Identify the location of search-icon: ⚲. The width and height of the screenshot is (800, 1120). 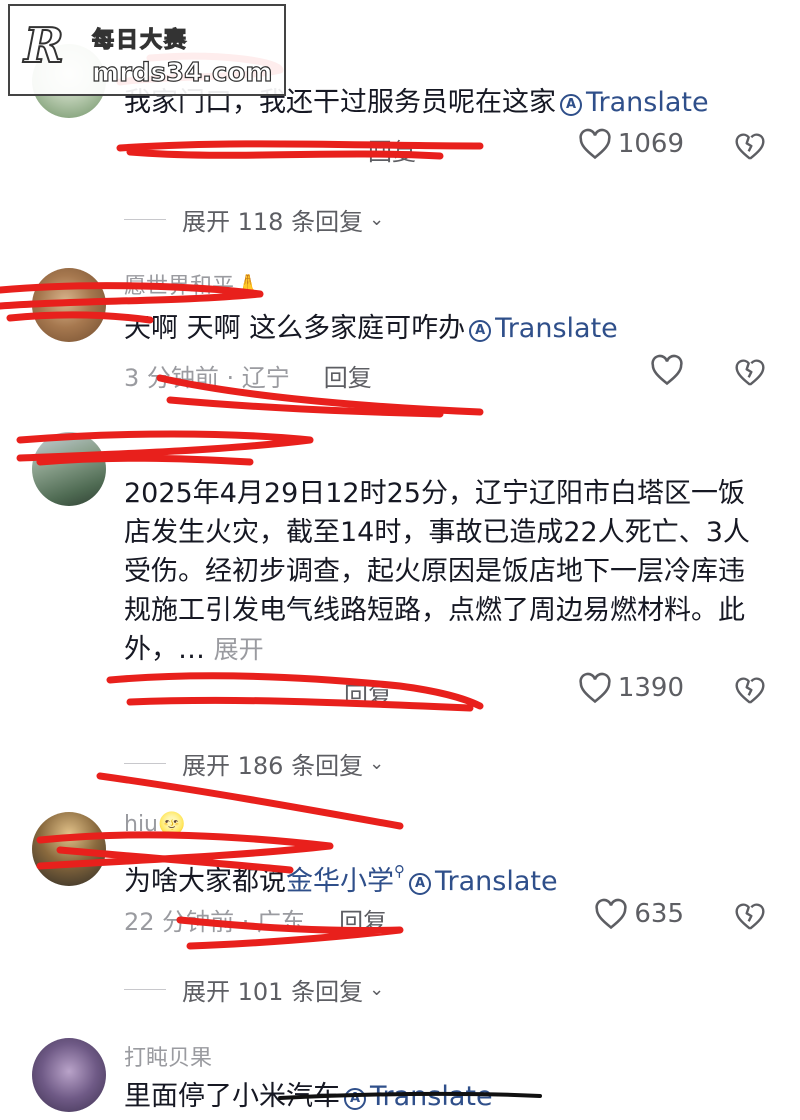
(399, 871).